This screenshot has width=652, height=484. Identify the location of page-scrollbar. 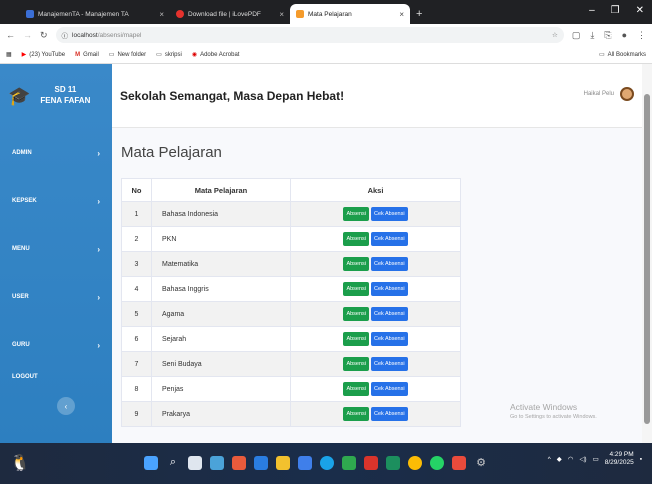
(647, 253).